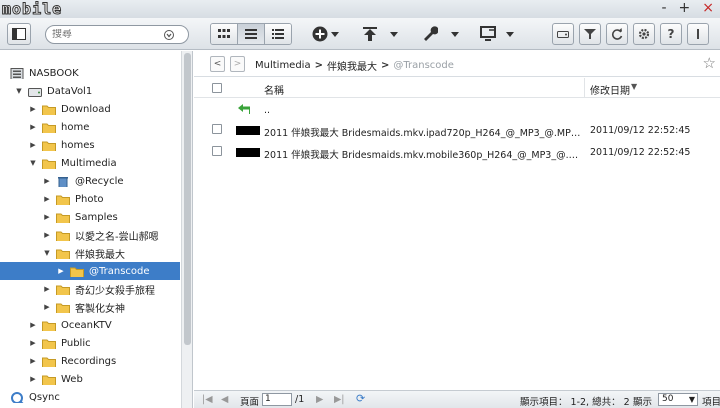 The width and height of the screenshot is (720, 408). Describe the element at coordinates (455, 34) in the screenshot. I see `tools-dropdown-arrow` at that location.